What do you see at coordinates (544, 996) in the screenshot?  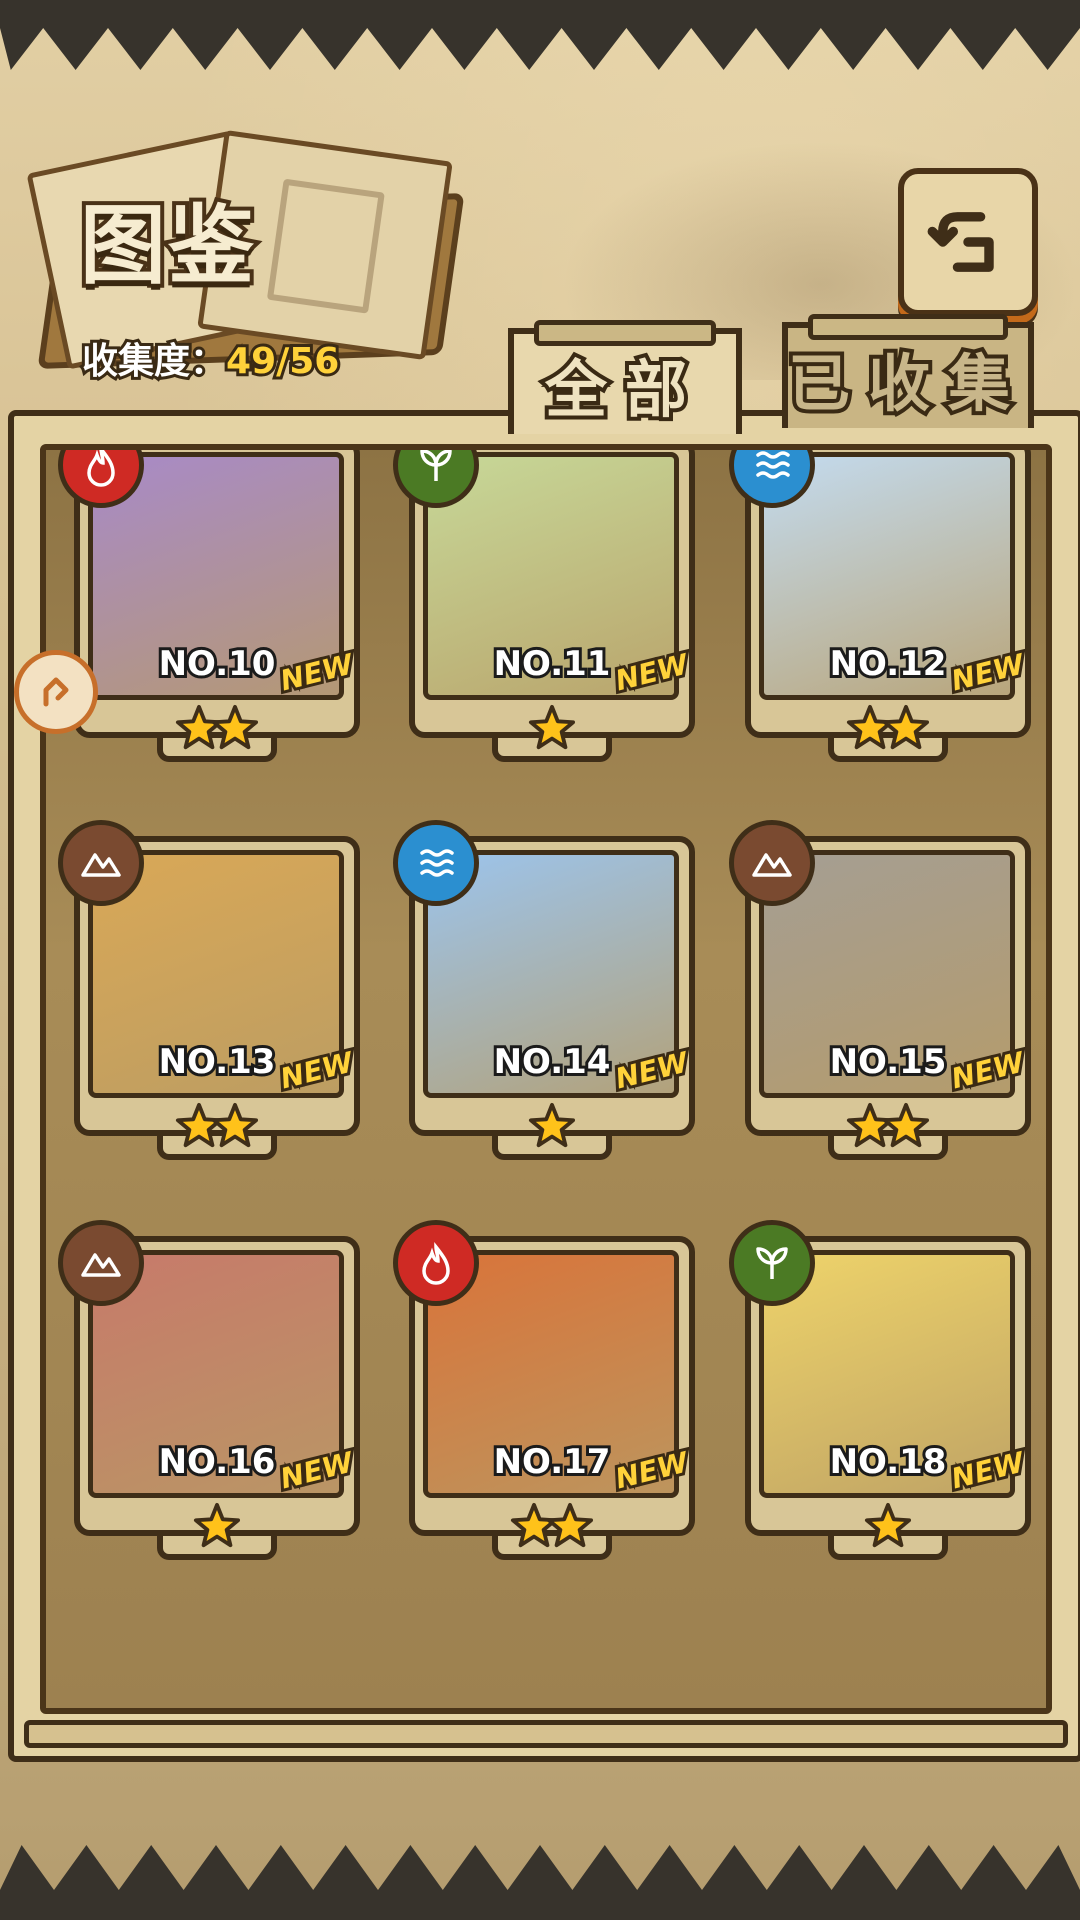 I see `codex-card: NO.14 NEW` at bounding box center [544, 996].